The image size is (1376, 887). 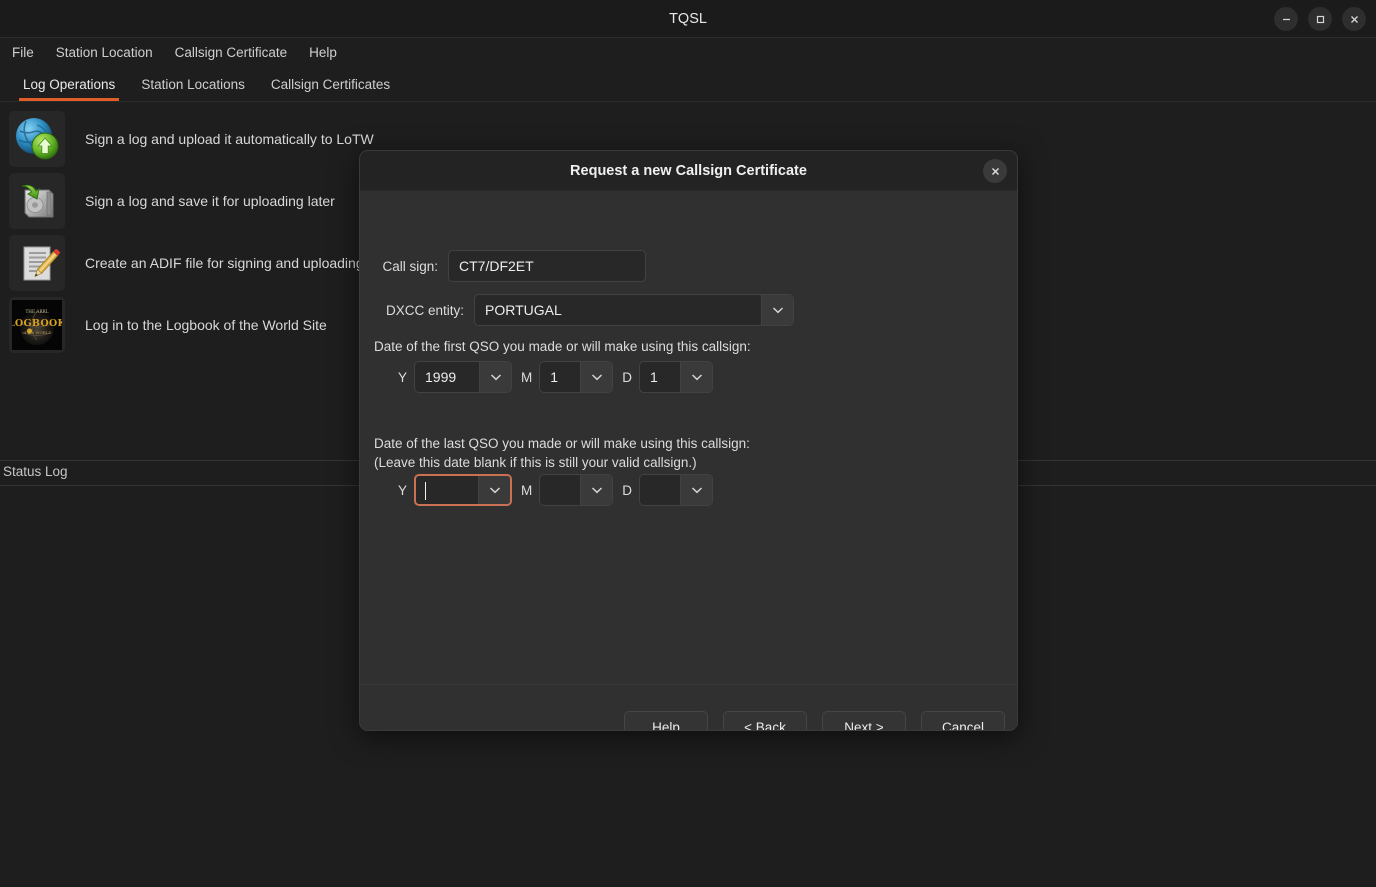 What do you see at coordinates (330, 86) in the screenshot?
I see `tab-callsign-certificates: Callsign Certificates` at bounding box center [330, 86].